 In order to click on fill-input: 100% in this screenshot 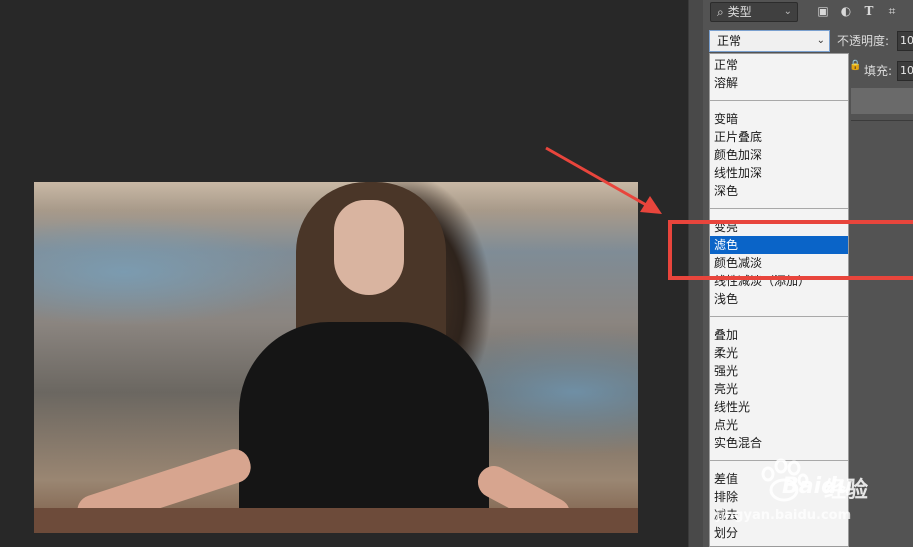, I will do `click(905, 71)`.